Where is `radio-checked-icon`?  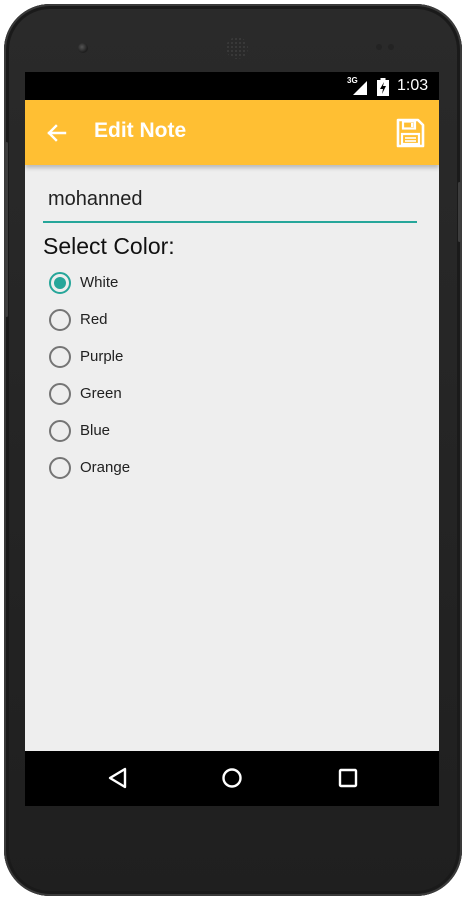 radio-checked-icon is located at coordinates (60, 282).